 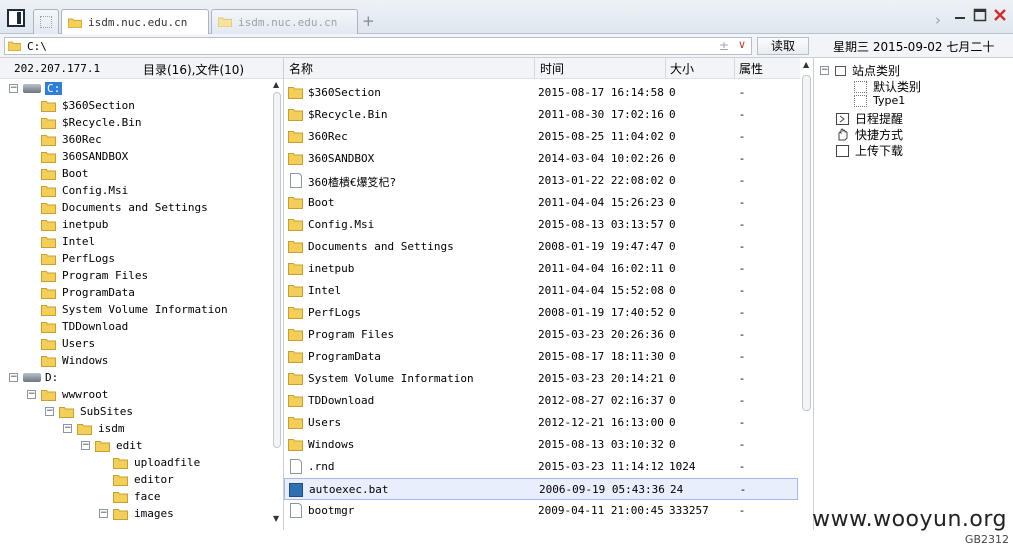 I want to click on file-row: .rnd 2015-03-23 11:14:12 1024 -, so click(x=541, y=467).